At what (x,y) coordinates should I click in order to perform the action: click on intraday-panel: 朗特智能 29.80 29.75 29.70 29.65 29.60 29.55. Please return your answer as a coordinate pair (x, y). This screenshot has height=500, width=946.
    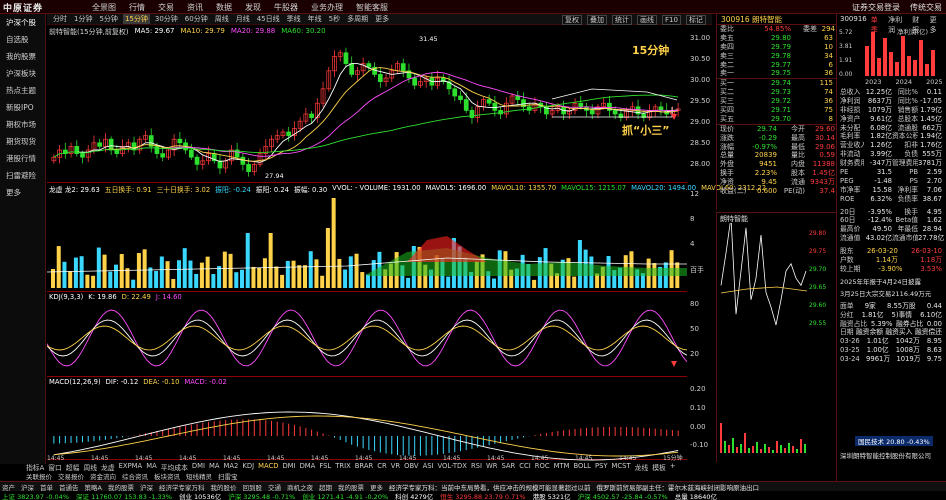
    Looking at the image, I should click on (776, 337).